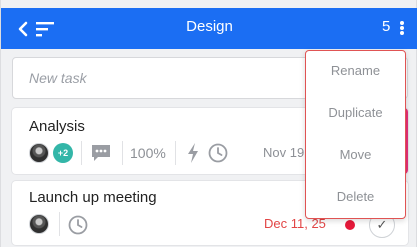 Image resolution: width=417 pixels, height=247 pixels. I want to click on task-title: Analysis, so click(57, 126).